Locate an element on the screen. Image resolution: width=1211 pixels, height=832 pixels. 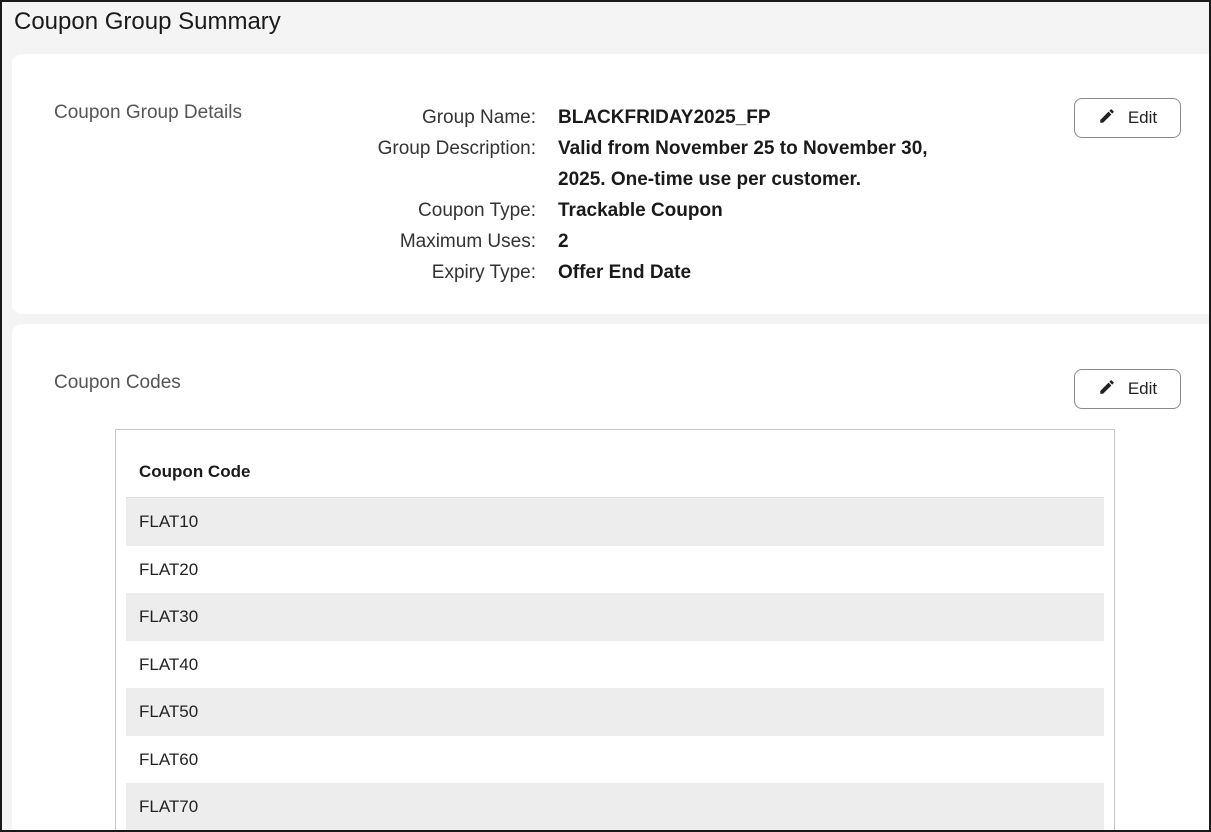
edit-details-label: Edit is located at coordinates (1142, 117).